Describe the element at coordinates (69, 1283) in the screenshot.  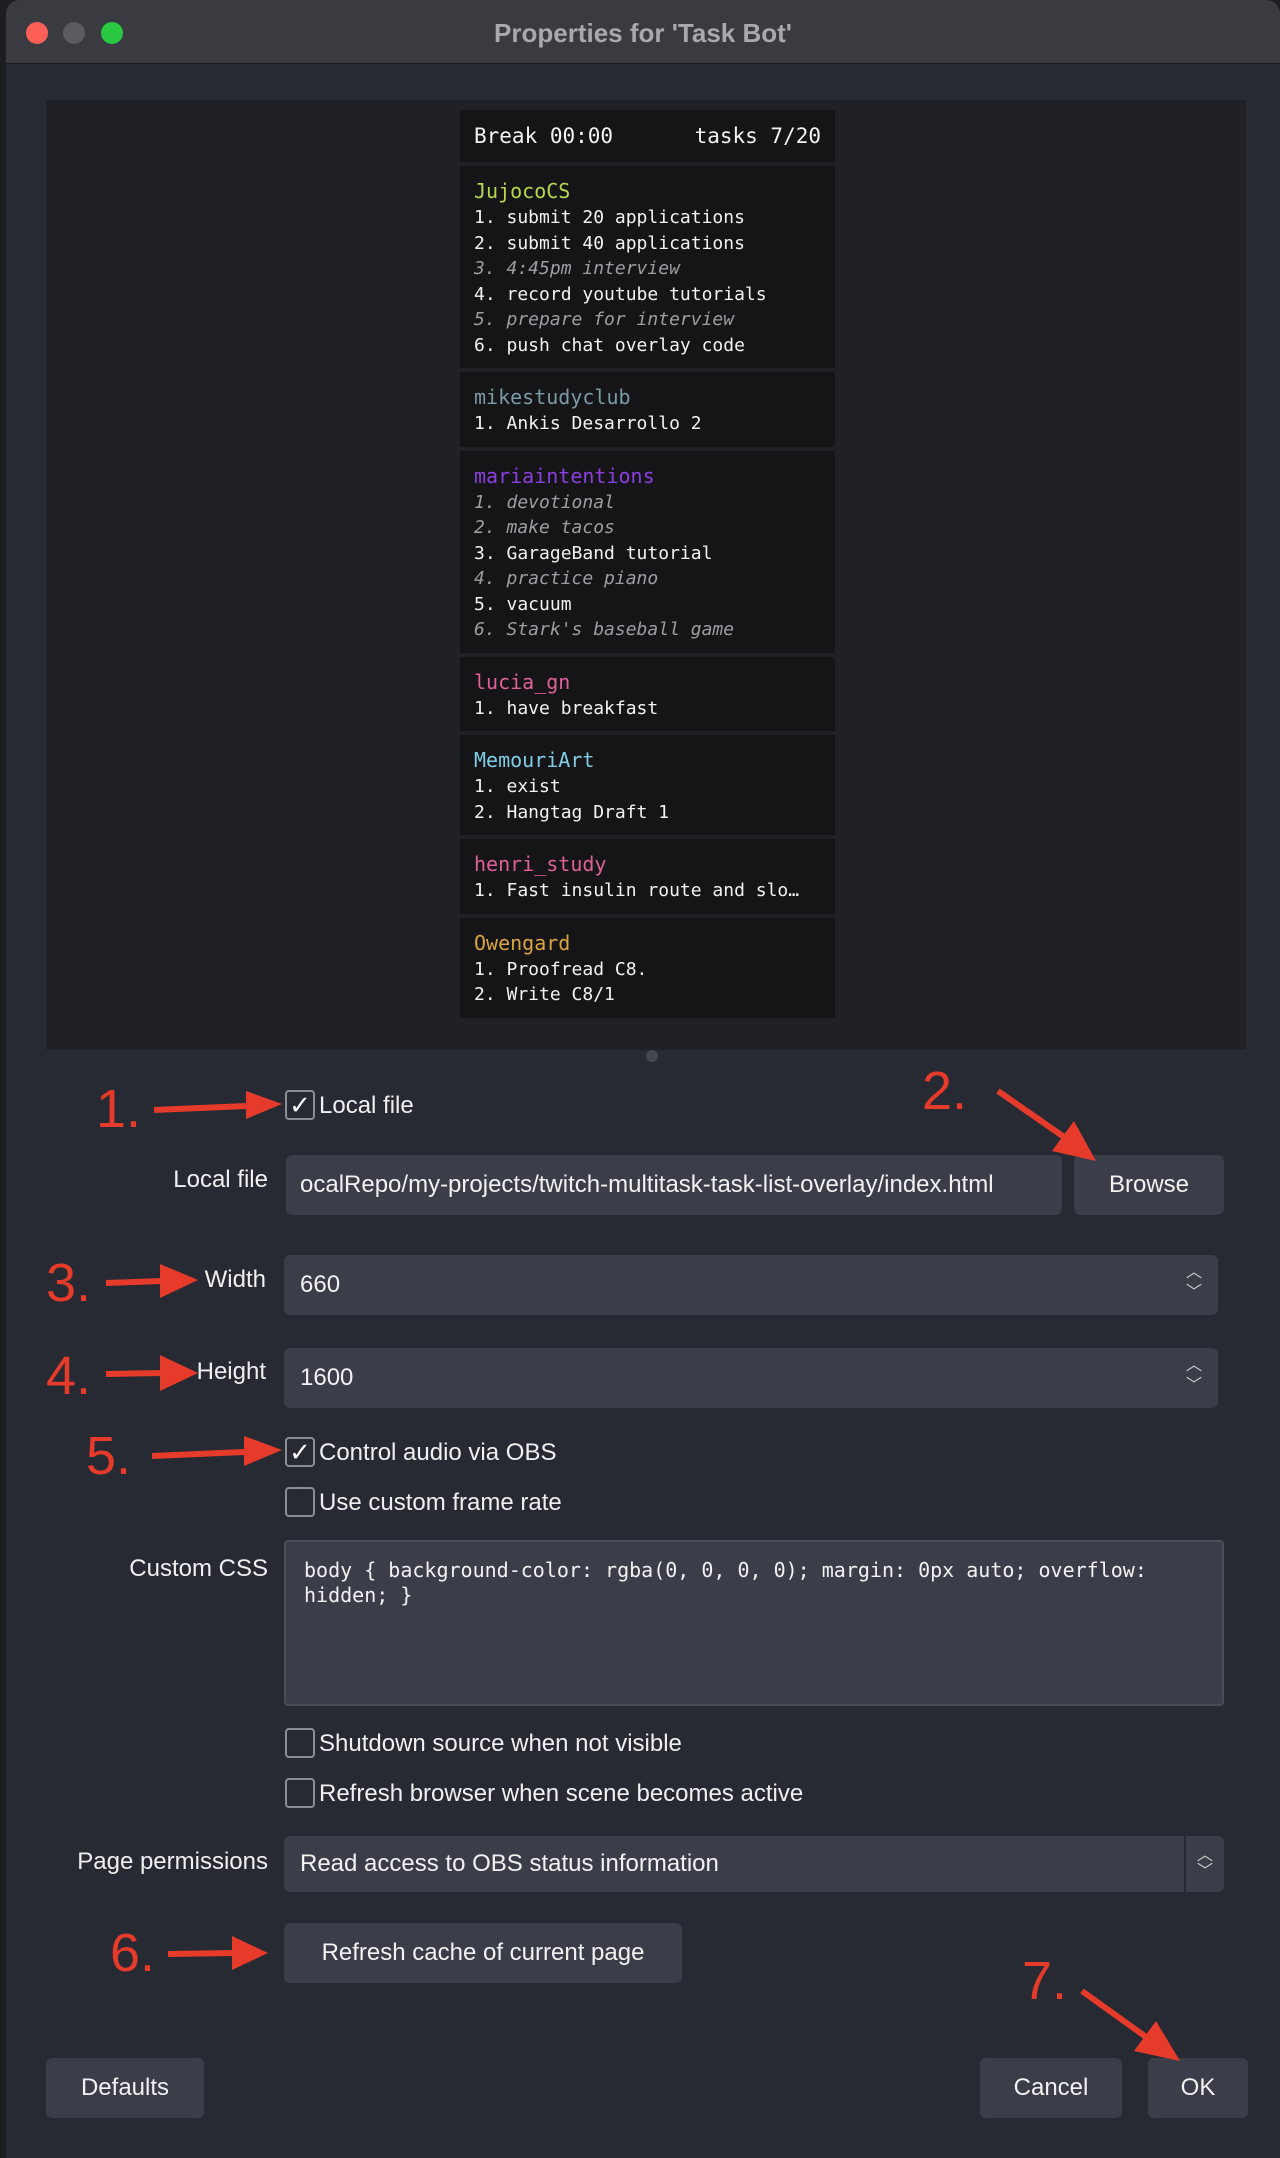
I see `annotation-3: 3.` at that location.